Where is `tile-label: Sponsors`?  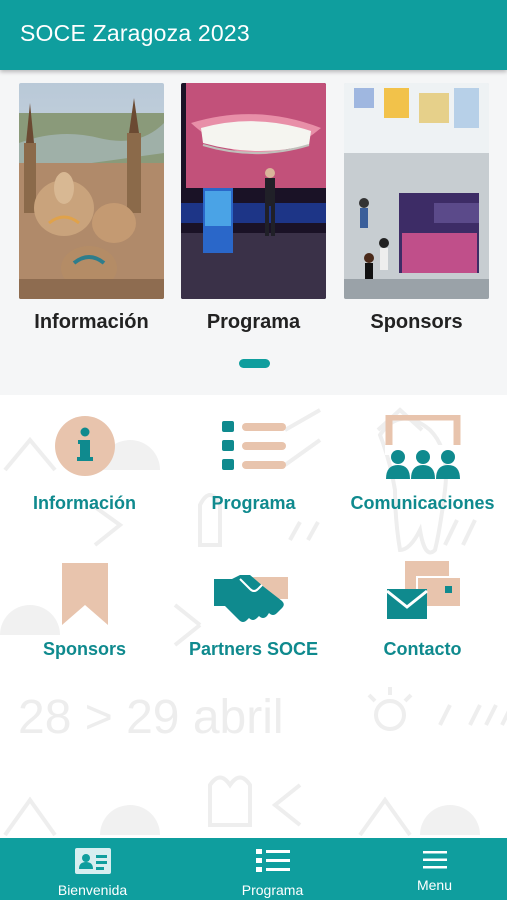 tile-label: Sponsors is located at coordinates (84, 649).